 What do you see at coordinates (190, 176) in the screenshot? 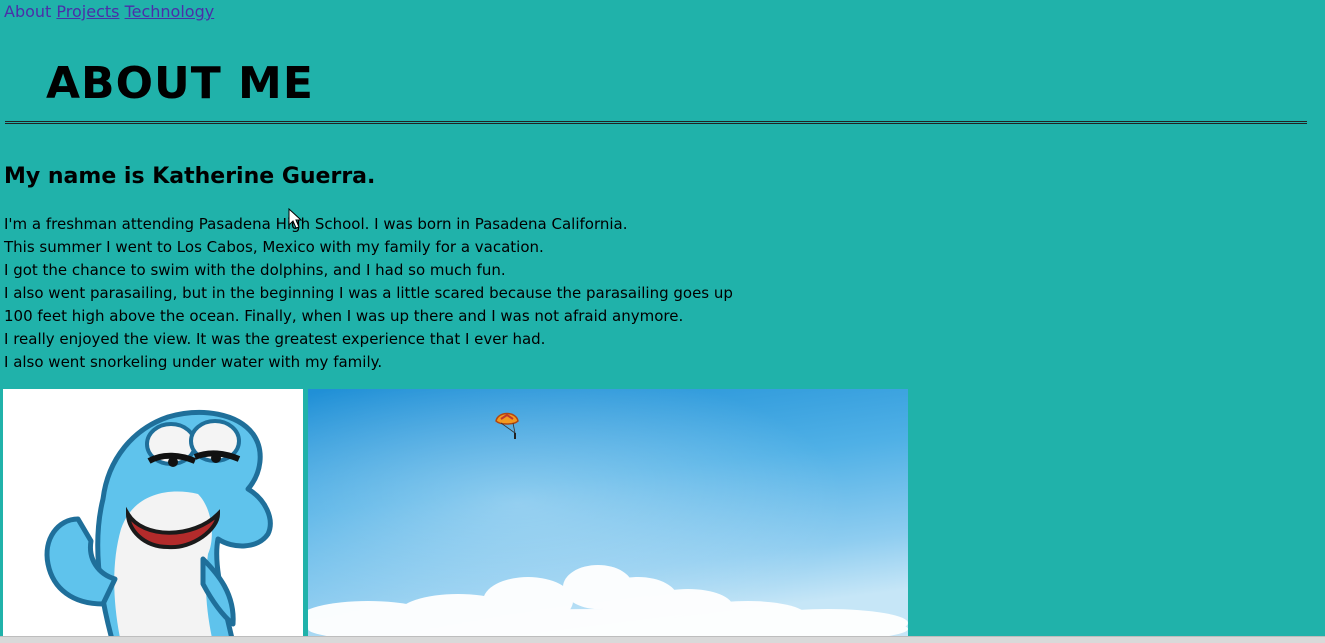
I see `intro-heading: My name is Katherine Guerra.` at bounding box center [190, 176].